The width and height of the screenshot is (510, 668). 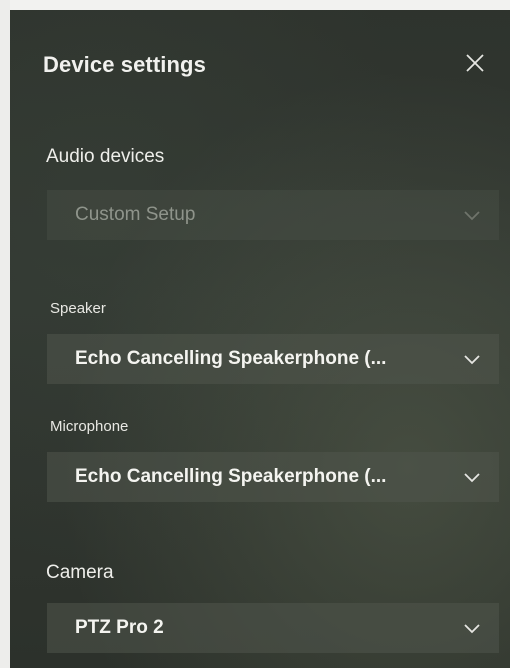 What do you see at coordinates (80, 572) in the screenshot?
I see `camera-label: Camera` at bounding box center [80, 572].